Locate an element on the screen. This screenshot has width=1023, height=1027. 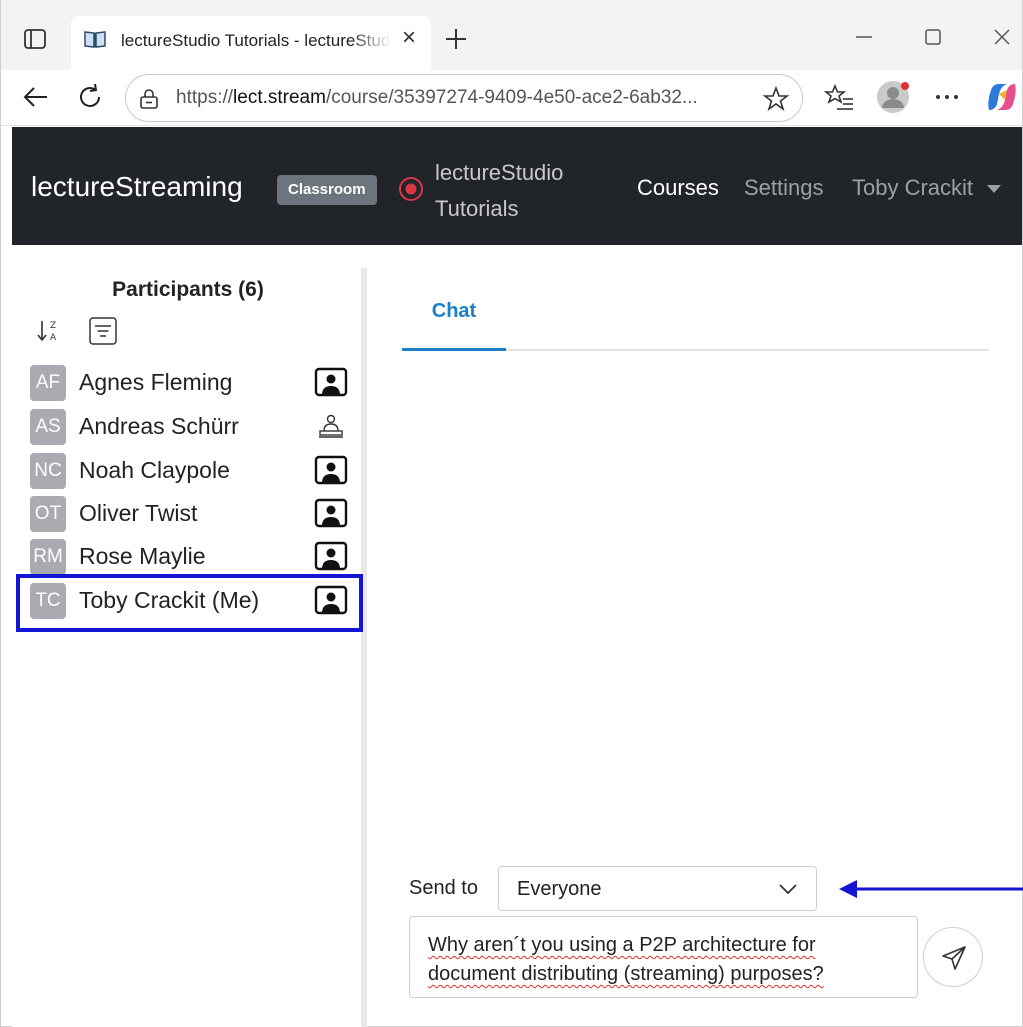
maximize-icon is located at coordinates (933, 37).